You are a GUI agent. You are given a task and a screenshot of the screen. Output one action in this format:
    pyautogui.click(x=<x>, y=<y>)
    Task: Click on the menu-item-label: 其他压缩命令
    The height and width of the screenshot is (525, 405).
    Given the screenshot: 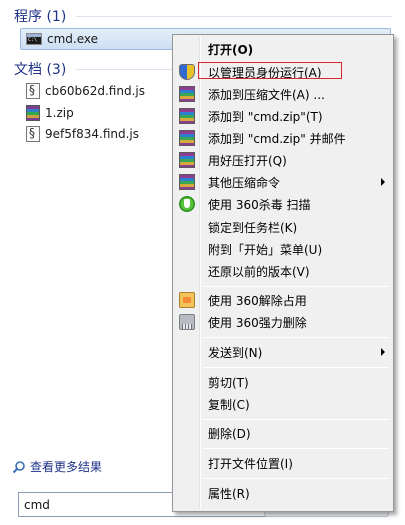 What is the action you would take?
    pyautogui.click(x=244, y=182)
    